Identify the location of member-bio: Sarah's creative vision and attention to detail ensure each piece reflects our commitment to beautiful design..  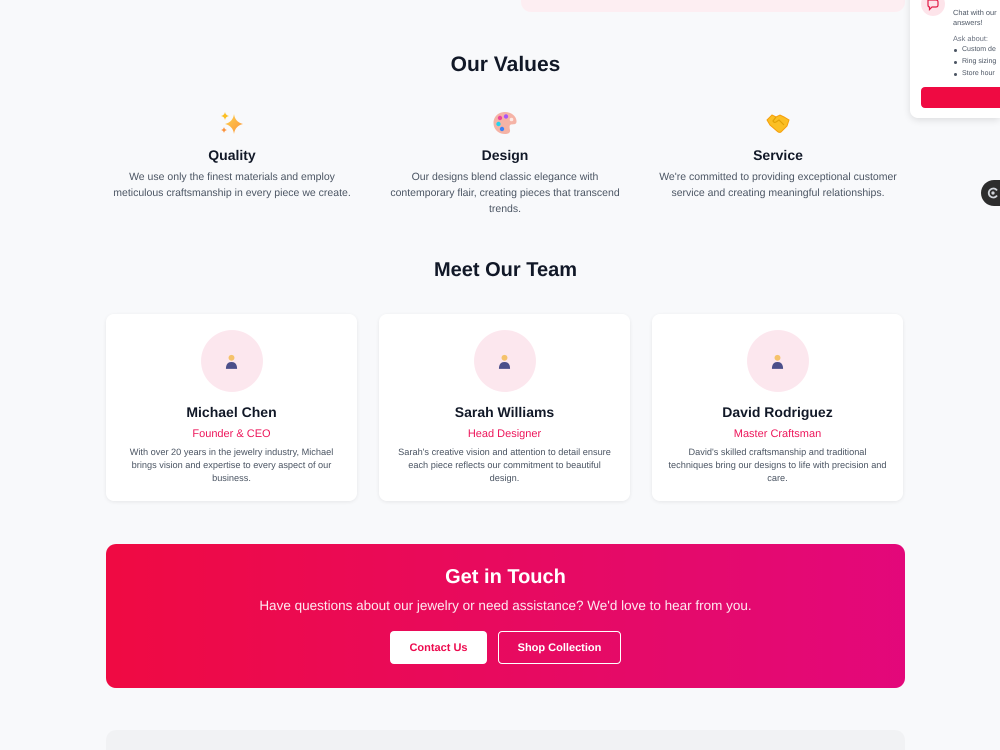
(504, 465).